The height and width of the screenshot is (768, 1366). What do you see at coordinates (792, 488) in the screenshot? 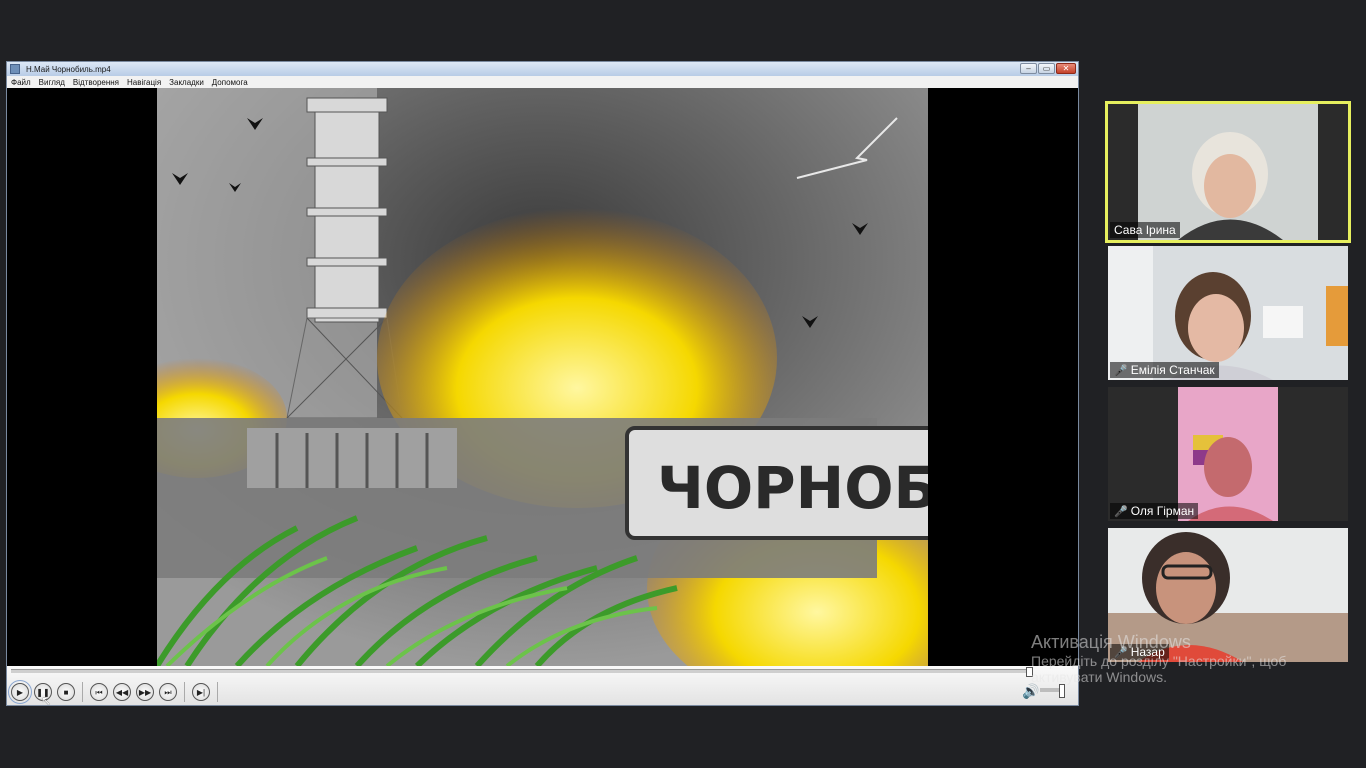
I see `video-sign-text: ЧОРНОБИ` at bounding box center [792, 488].